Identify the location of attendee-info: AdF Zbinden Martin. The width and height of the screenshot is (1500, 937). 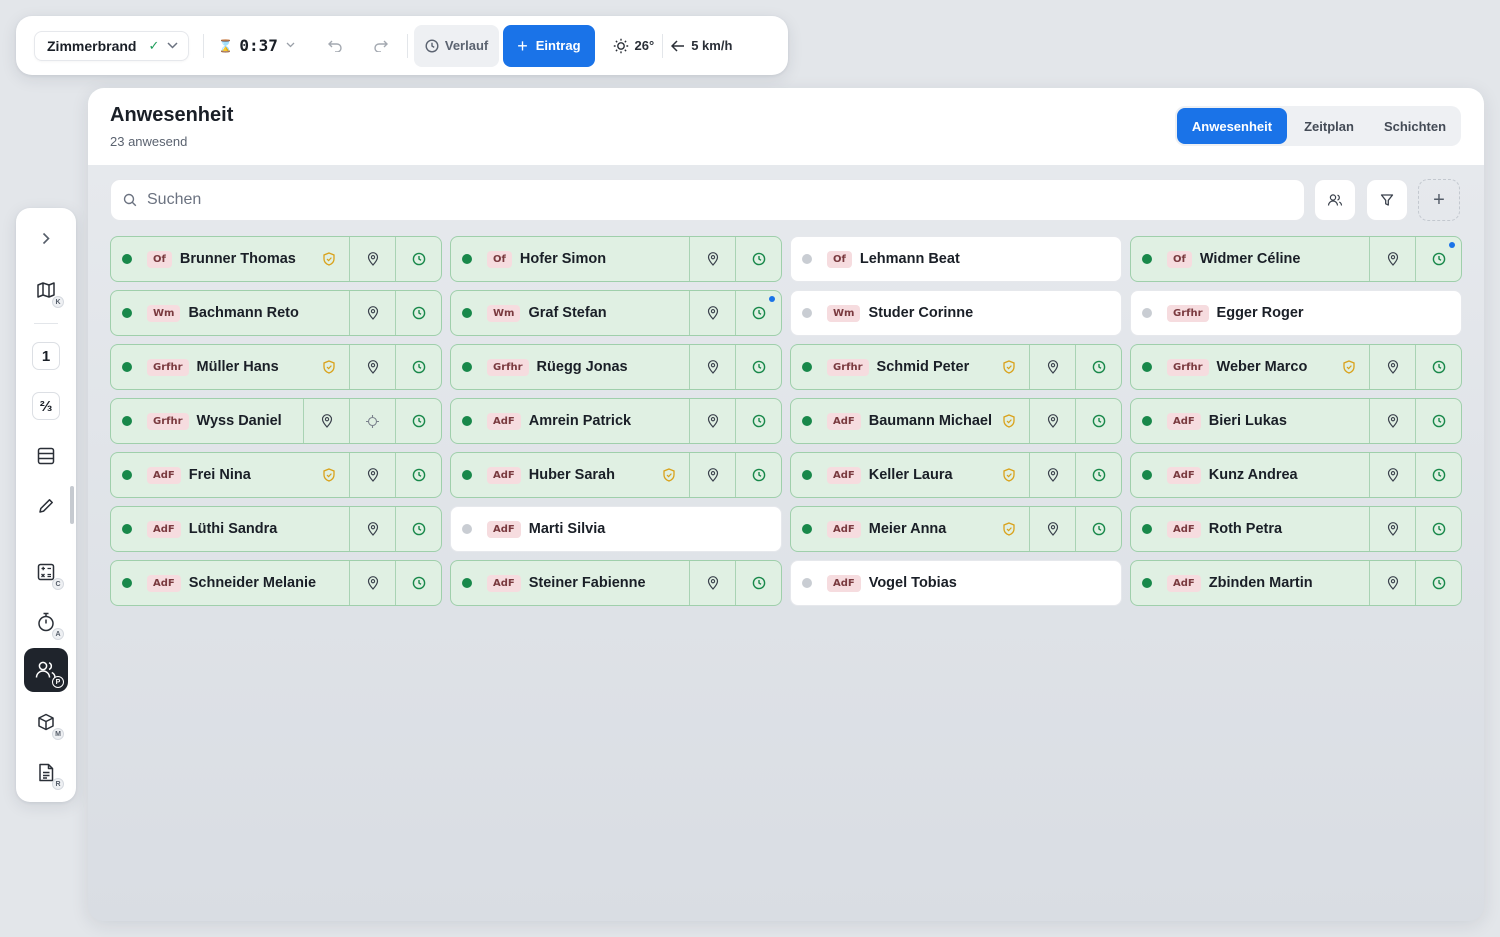
(1250, 583).